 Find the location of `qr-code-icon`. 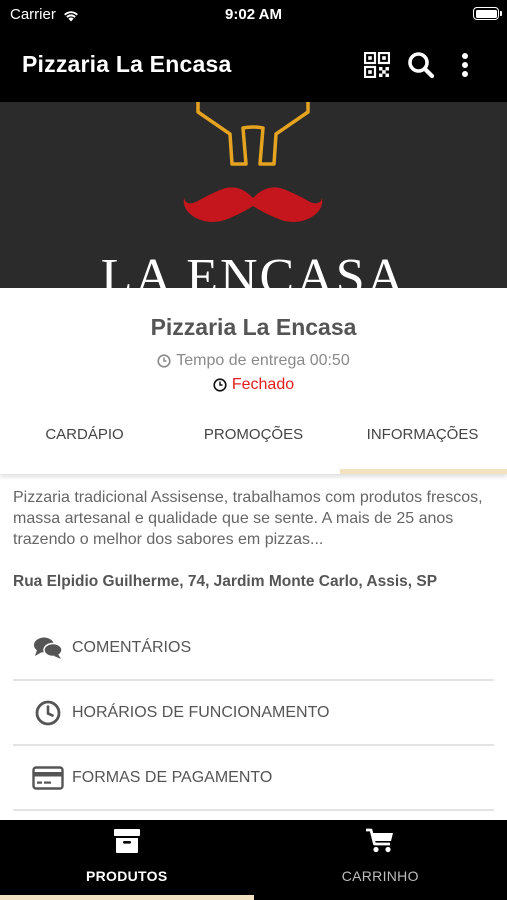

qr-code-icon is located at coordinates (377, 65).